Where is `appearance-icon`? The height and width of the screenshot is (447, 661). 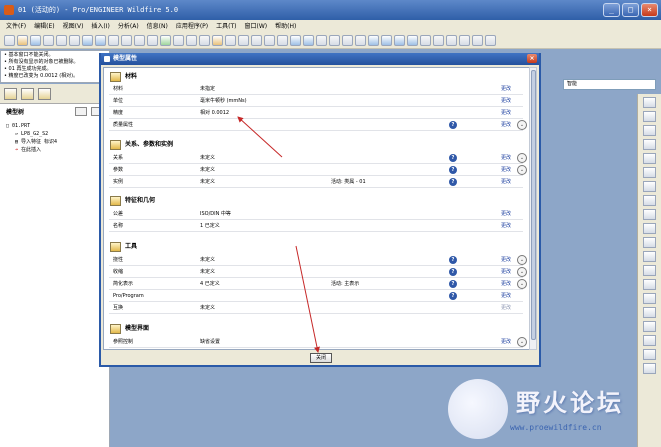
appearance-icon is located at coordinates (269, 40).